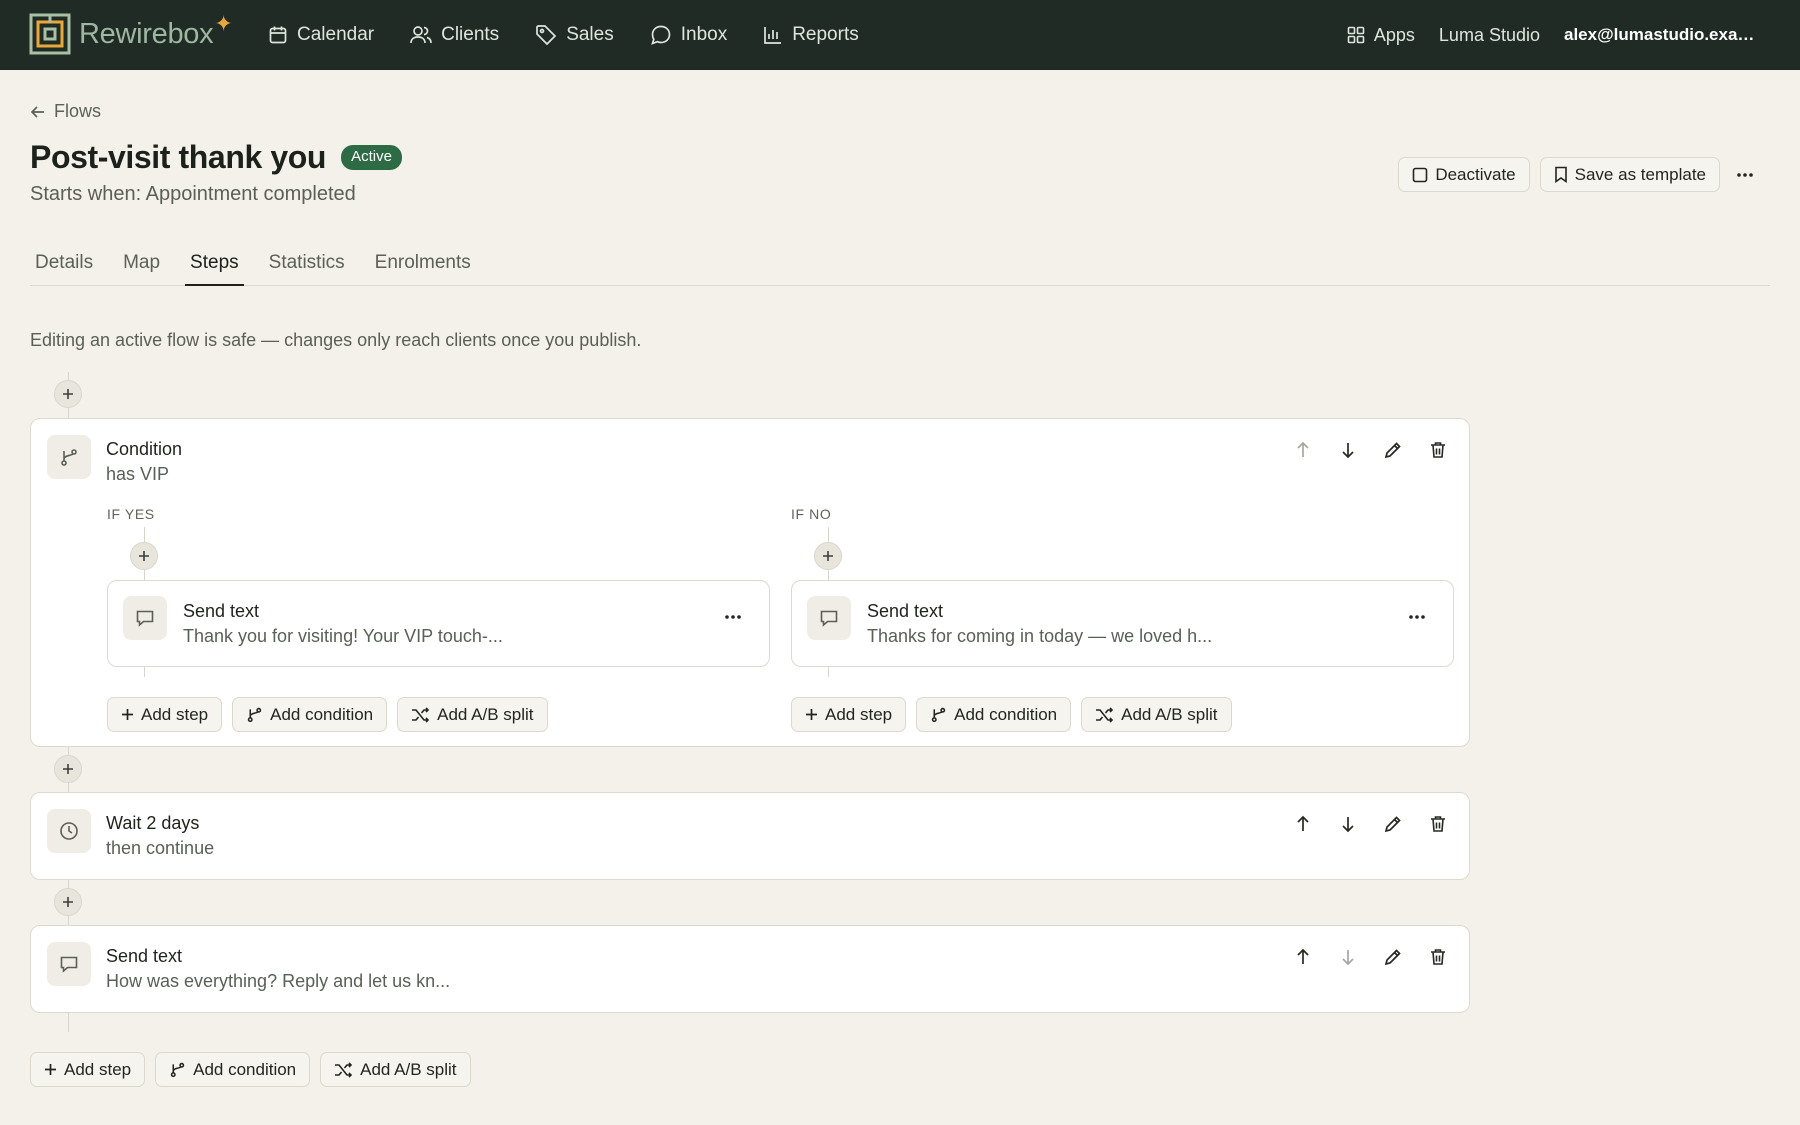 This screenshot has height=1125, width=1800. I want to click on apps-label: Apps, so click(1394, 34).